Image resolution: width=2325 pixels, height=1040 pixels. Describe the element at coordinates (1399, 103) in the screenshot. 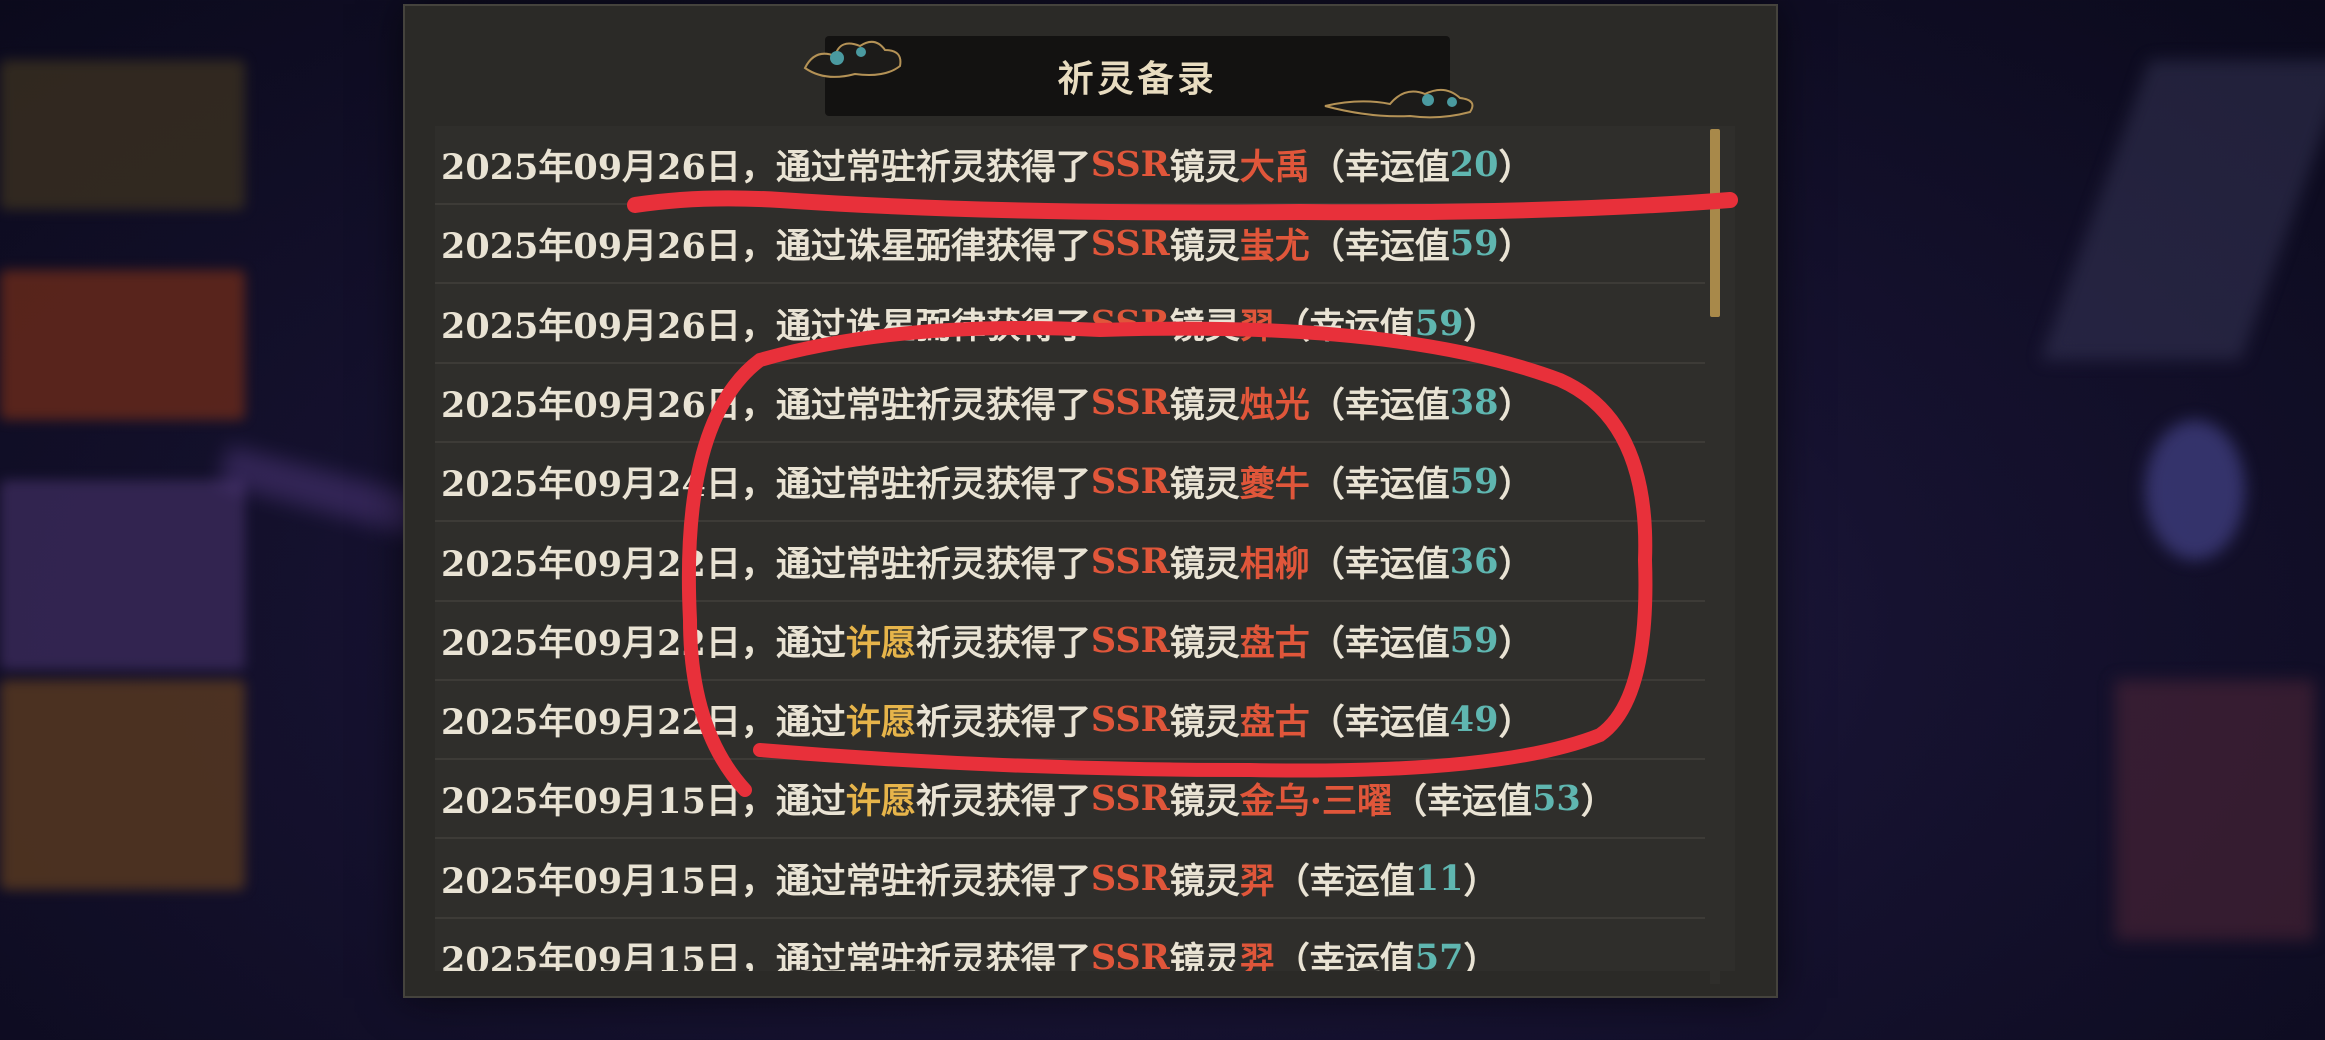

I see `cloud-ornament-icon` at that location.